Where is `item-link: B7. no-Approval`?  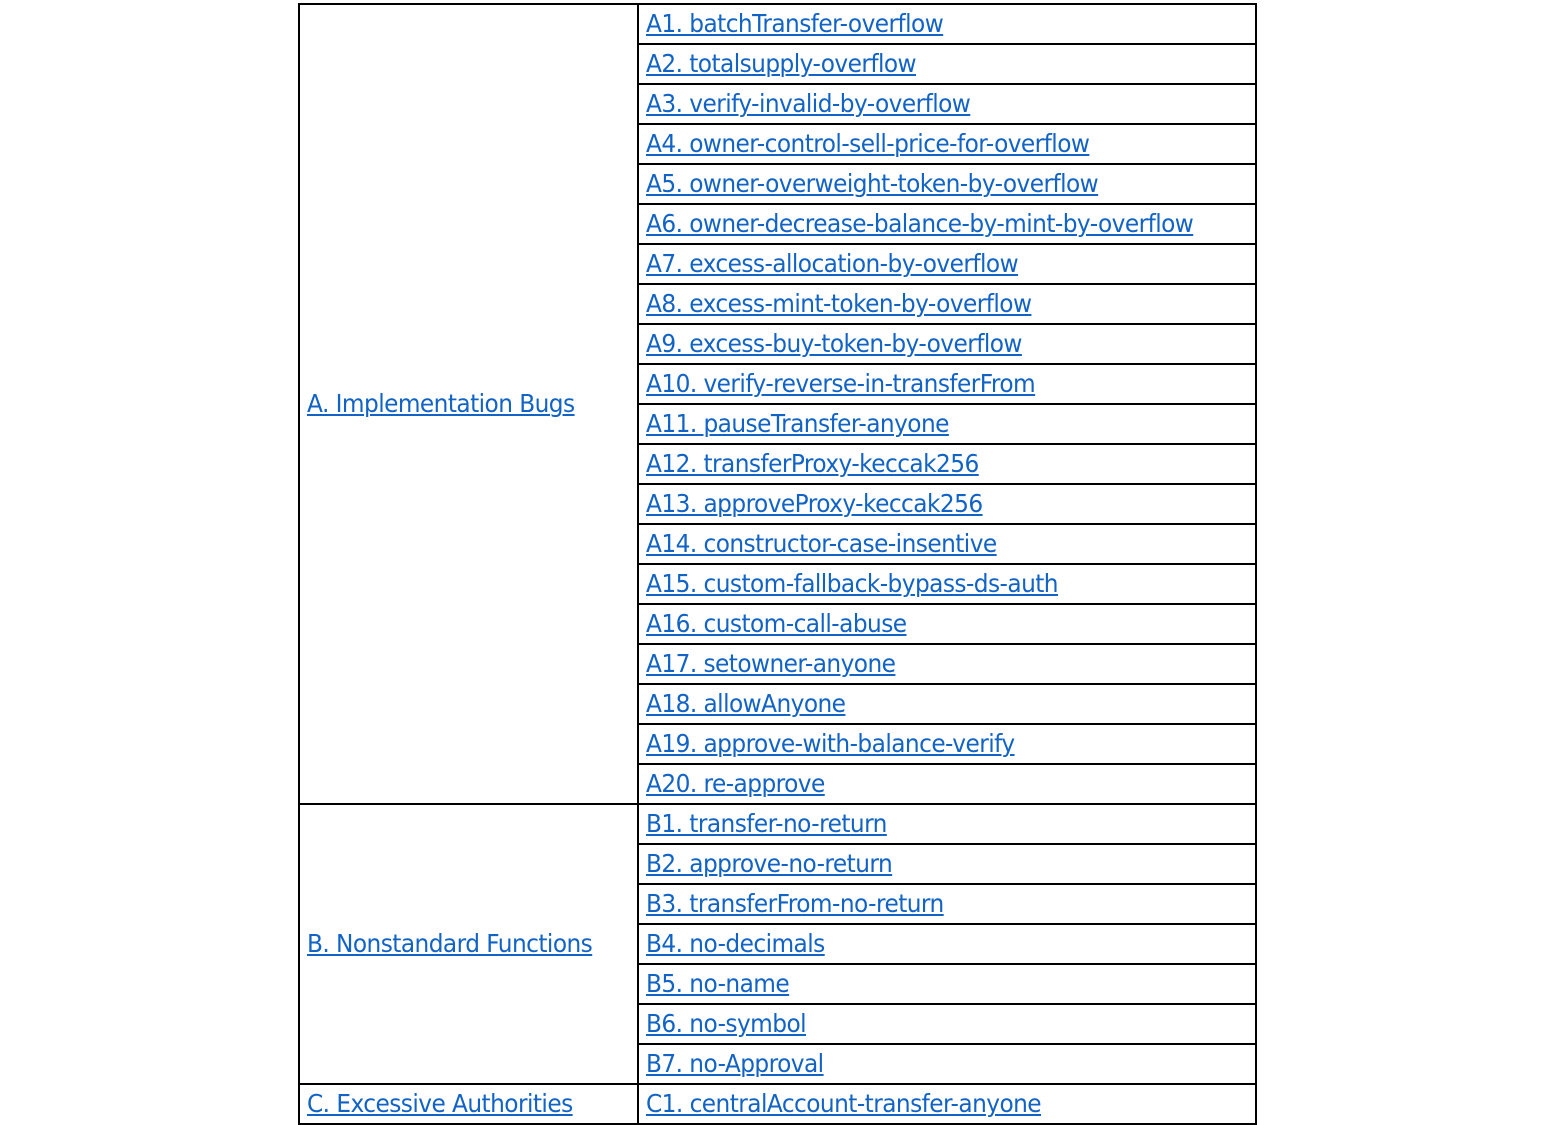 item-link: B7. no-Approval is located at coordinates (735, 1063).